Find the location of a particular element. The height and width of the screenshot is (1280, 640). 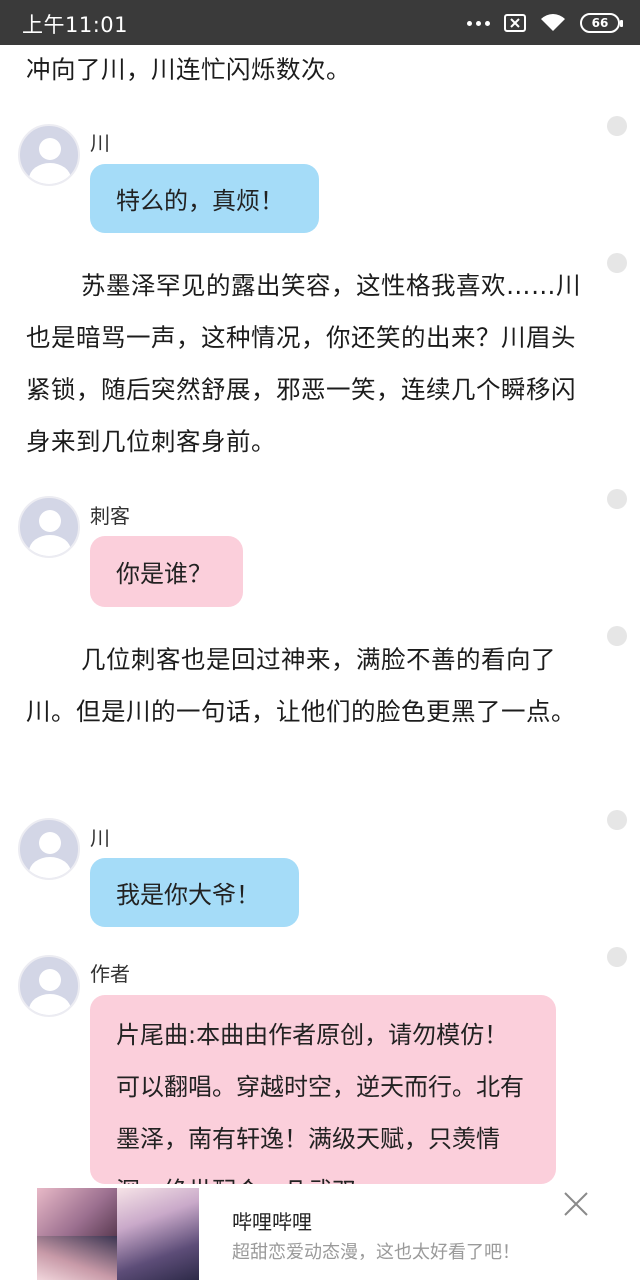

narration-paragraph: 冲向了川，川连忙闪烁数次。 is located at coordinates (311, 70).